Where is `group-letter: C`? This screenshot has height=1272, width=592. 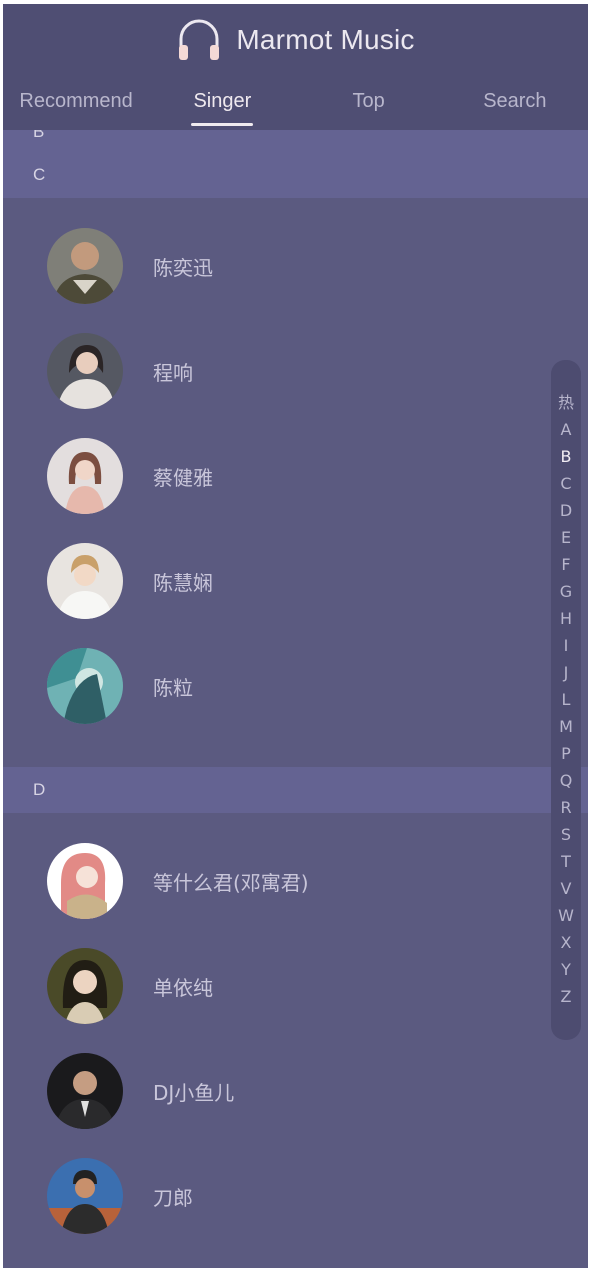 group-letter: C is located at coordinates (39, 174).